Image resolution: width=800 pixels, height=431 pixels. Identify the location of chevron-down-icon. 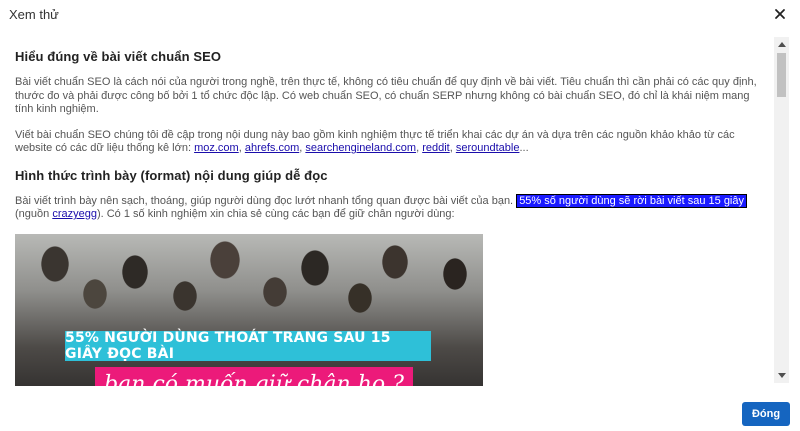
(781, 375).